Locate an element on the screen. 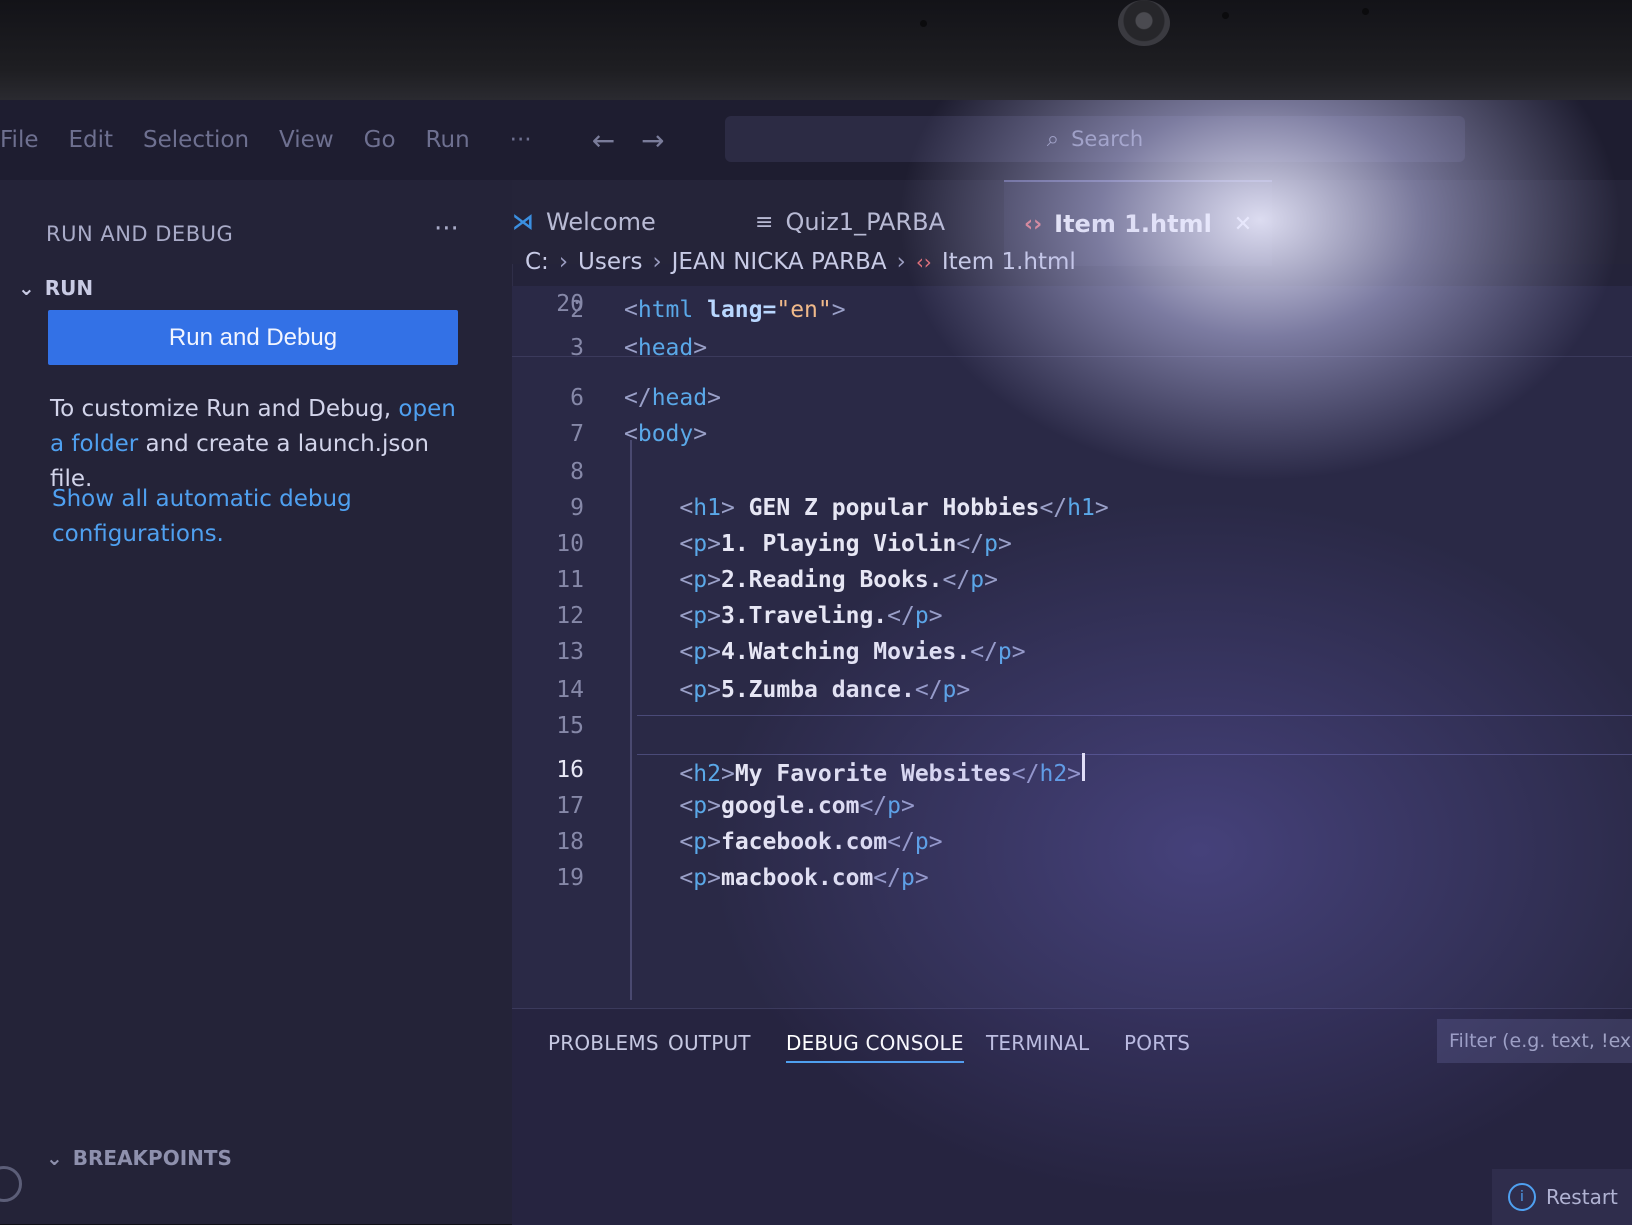  code-text: <html lang="en"> is located at coordinates (735, 310).